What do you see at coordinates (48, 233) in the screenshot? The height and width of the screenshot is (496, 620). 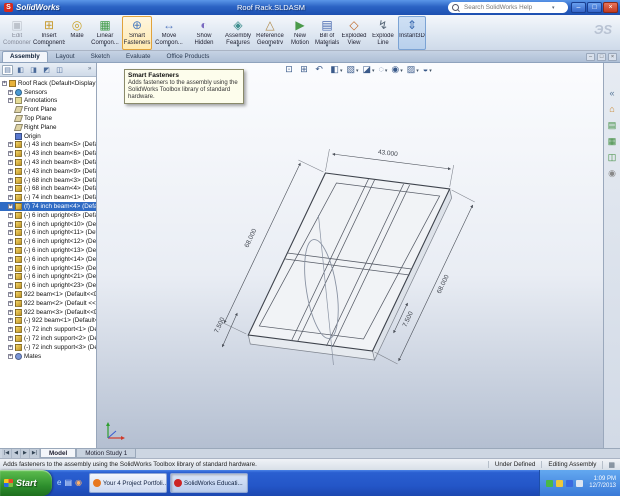 I see `tree-item: (-) 6 inch upright<11> (Defaul` at bounding box center [48, 233].